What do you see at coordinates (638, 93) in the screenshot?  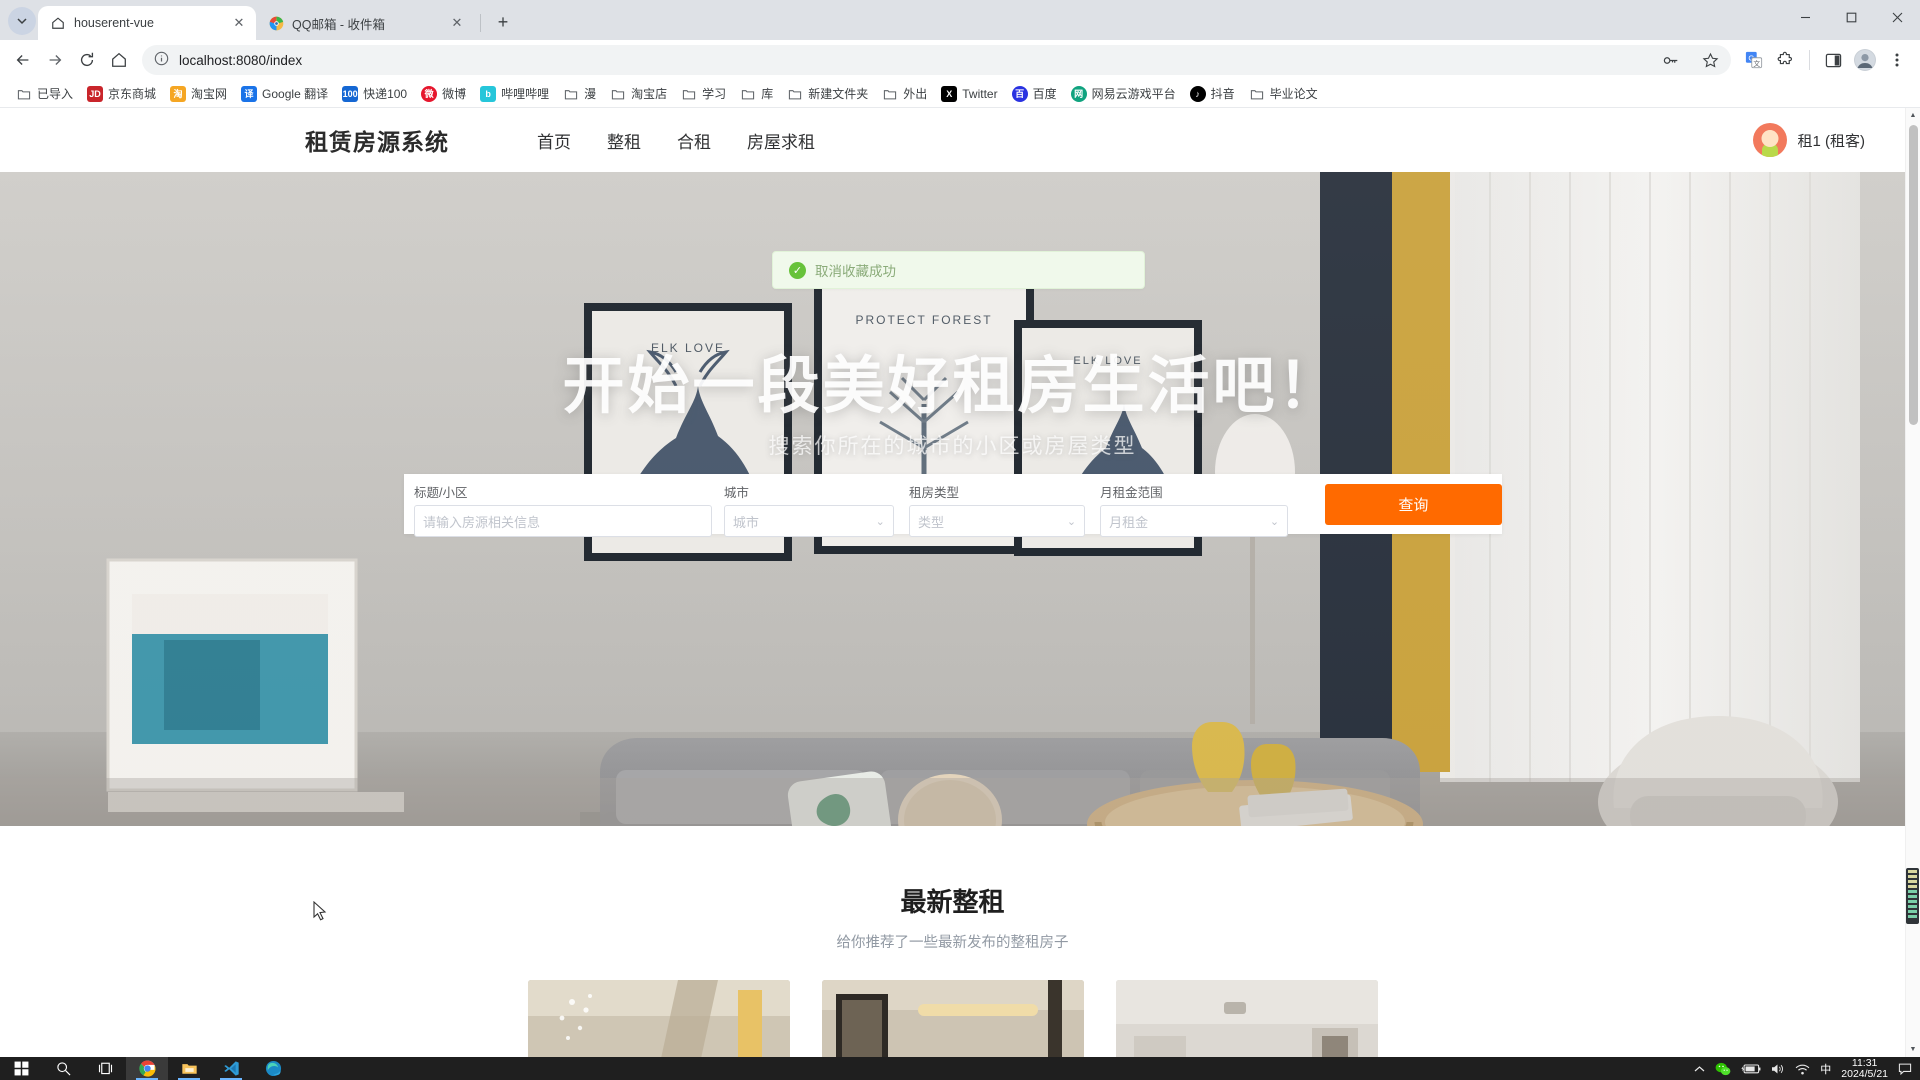 I see `bookmark-item: 淘宝店` at bounding box center [638, 93].